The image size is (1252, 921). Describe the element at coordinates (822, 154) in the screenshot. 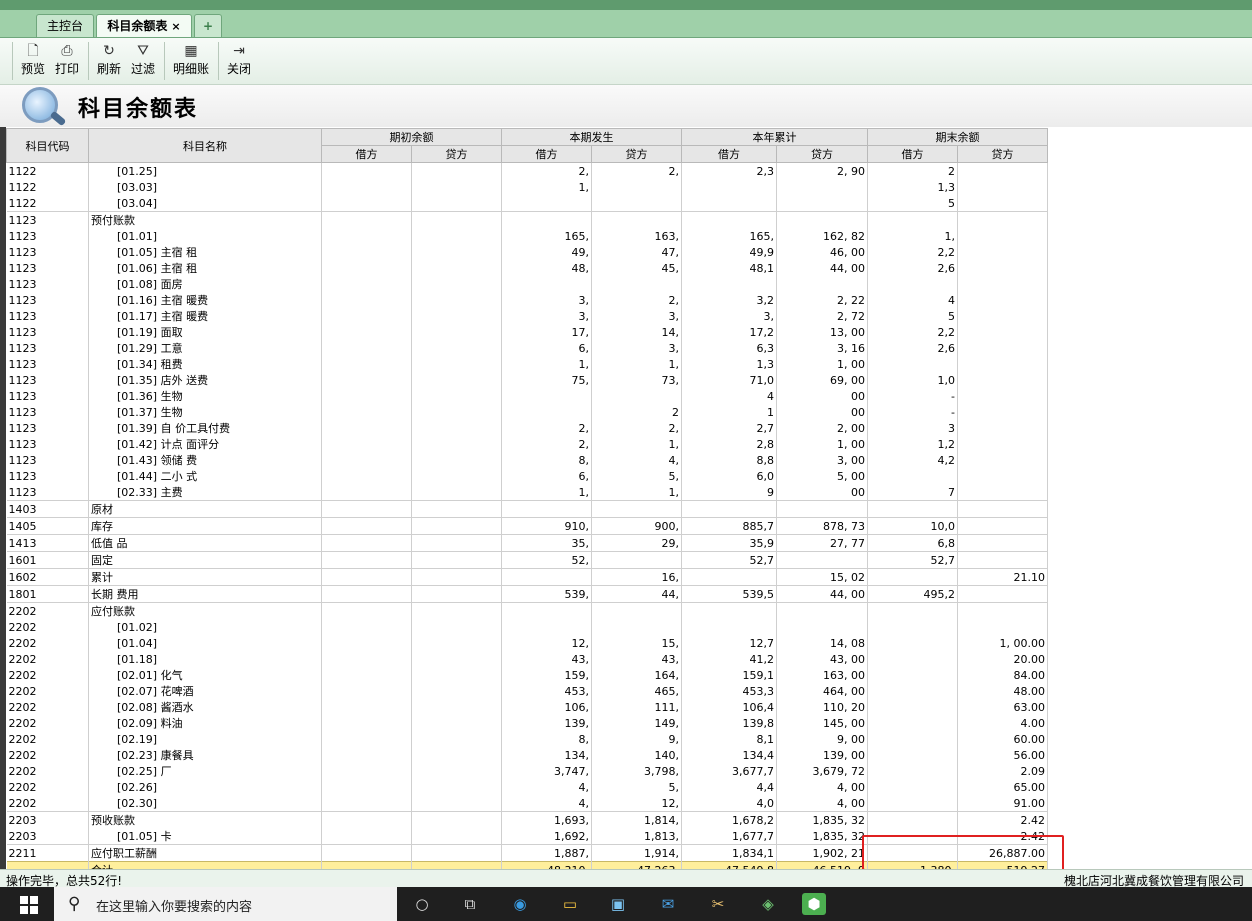

I see `header-ytd-credit: 贷方` at that location.